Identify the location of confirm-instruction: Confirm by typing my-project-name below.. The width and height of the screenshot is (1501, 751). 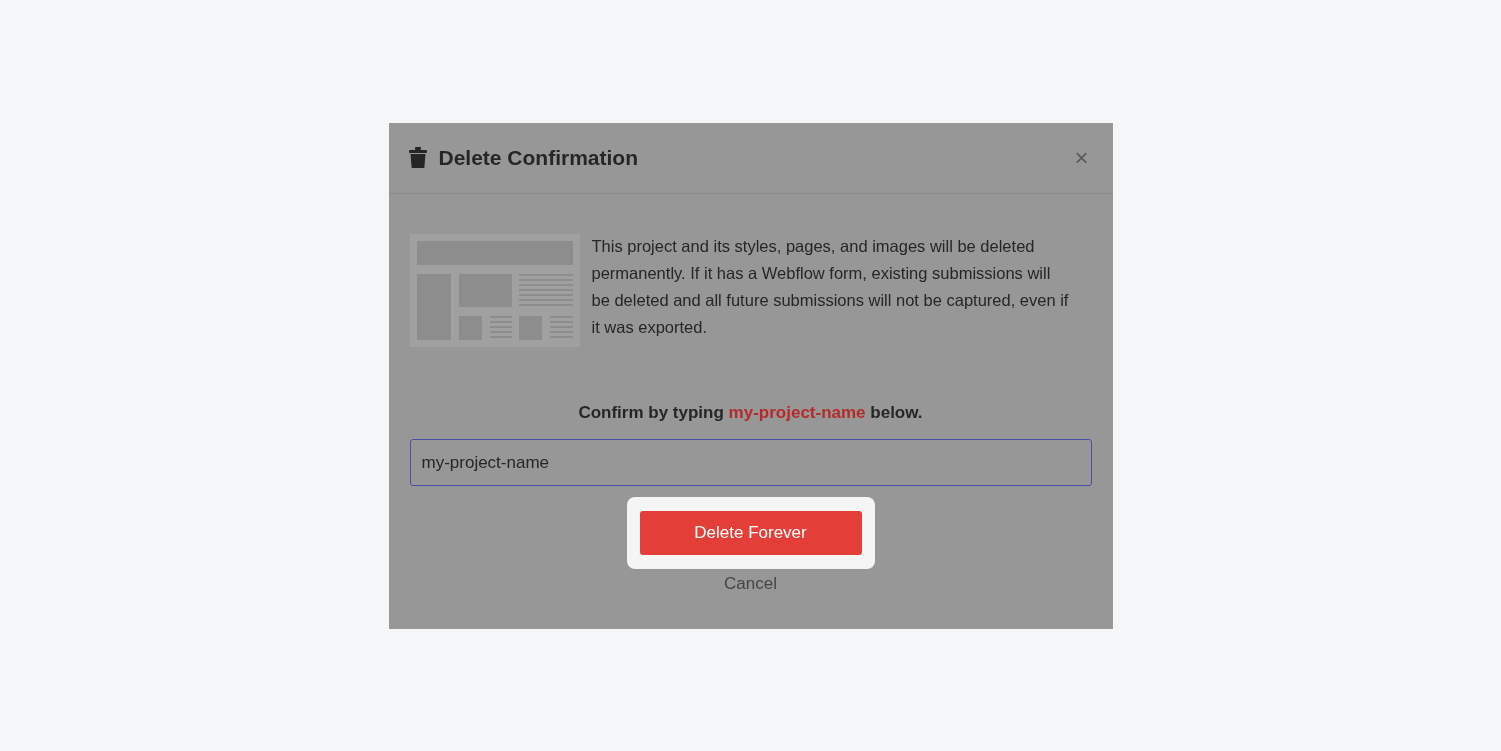
(750, 413).